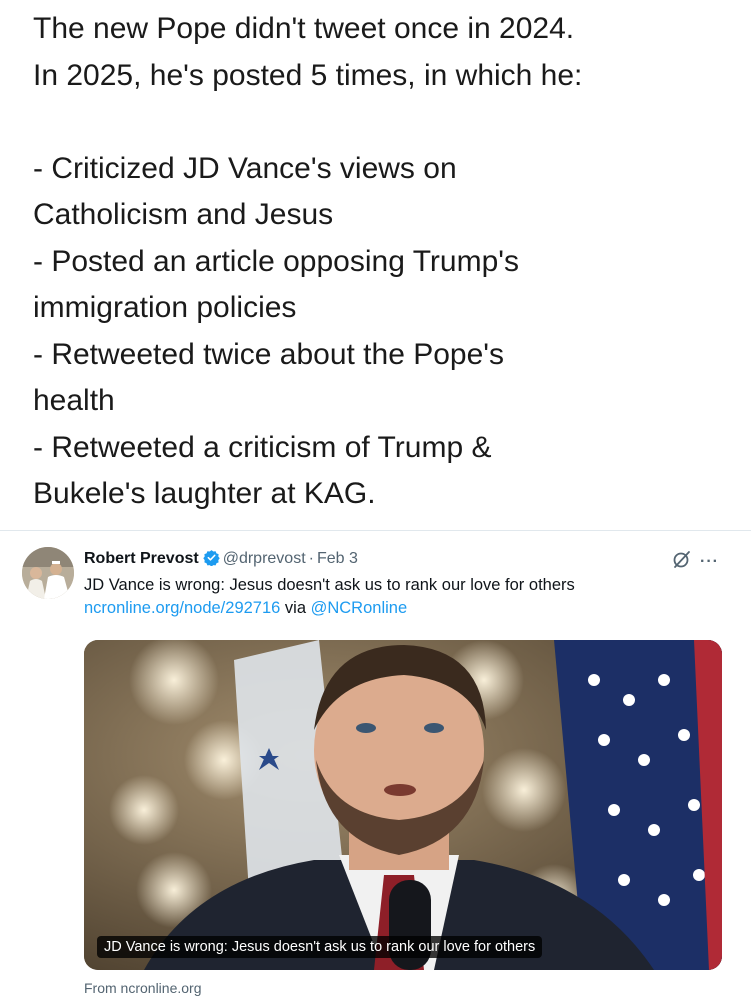  Describe the element at coordinates (262, 447) in the screenshot. I see `caption-line: - Retweeted a criticism of Trump &` at that location.